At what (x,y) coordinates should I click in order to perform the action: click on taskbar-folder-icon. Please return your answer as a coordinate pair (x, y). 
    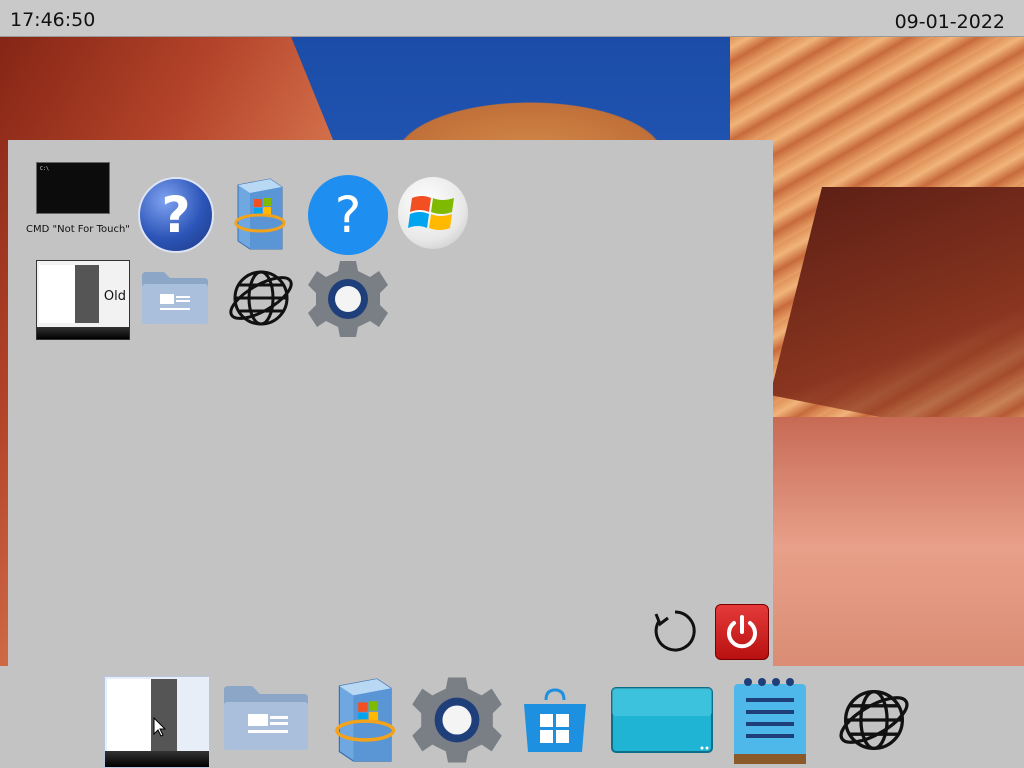
    Looking at the image, I should click on (266, 717).